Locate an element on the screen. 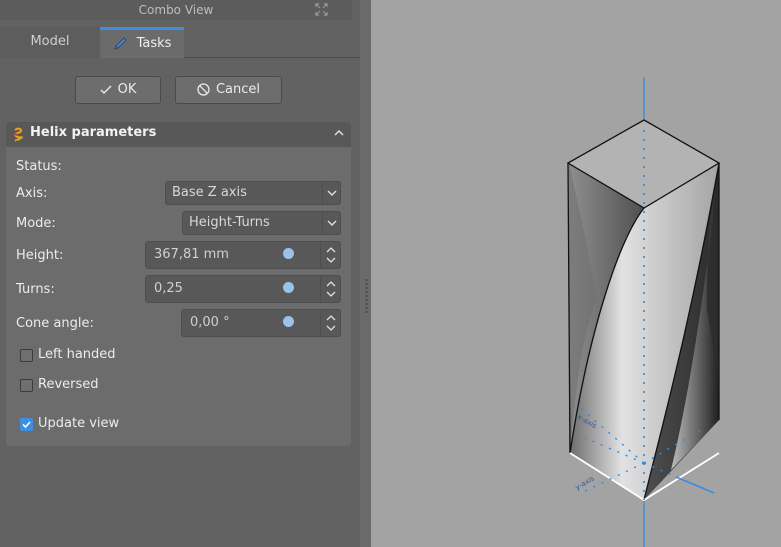  tab-model: Model is located at coordinates (50, 42).